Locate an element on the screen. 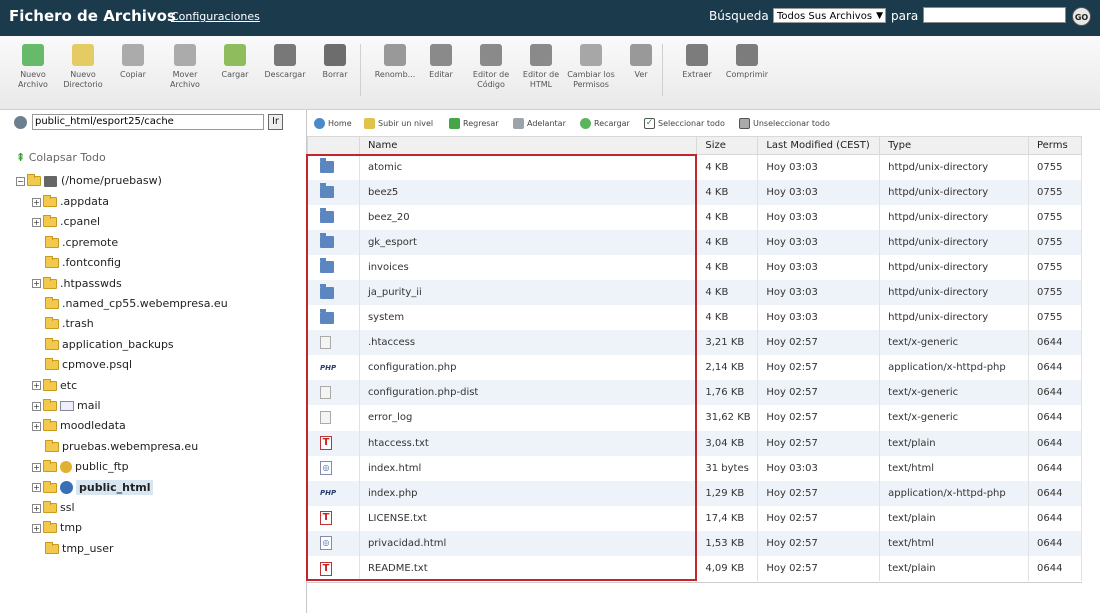 This screenshot has width=1100, height=613. header-type: Type is located at coordinates (954, 145).